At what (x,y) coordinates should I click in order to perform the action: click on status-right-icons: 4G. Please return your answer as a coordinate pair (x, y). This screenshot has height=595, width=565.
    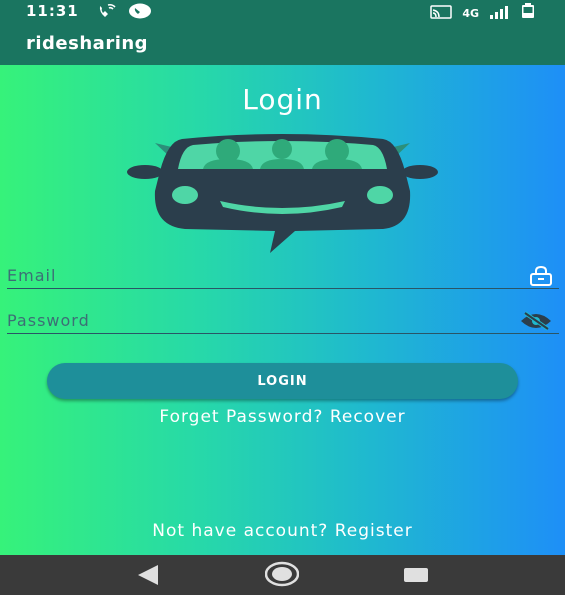
    Looking at the image, I should click on (482, 13).